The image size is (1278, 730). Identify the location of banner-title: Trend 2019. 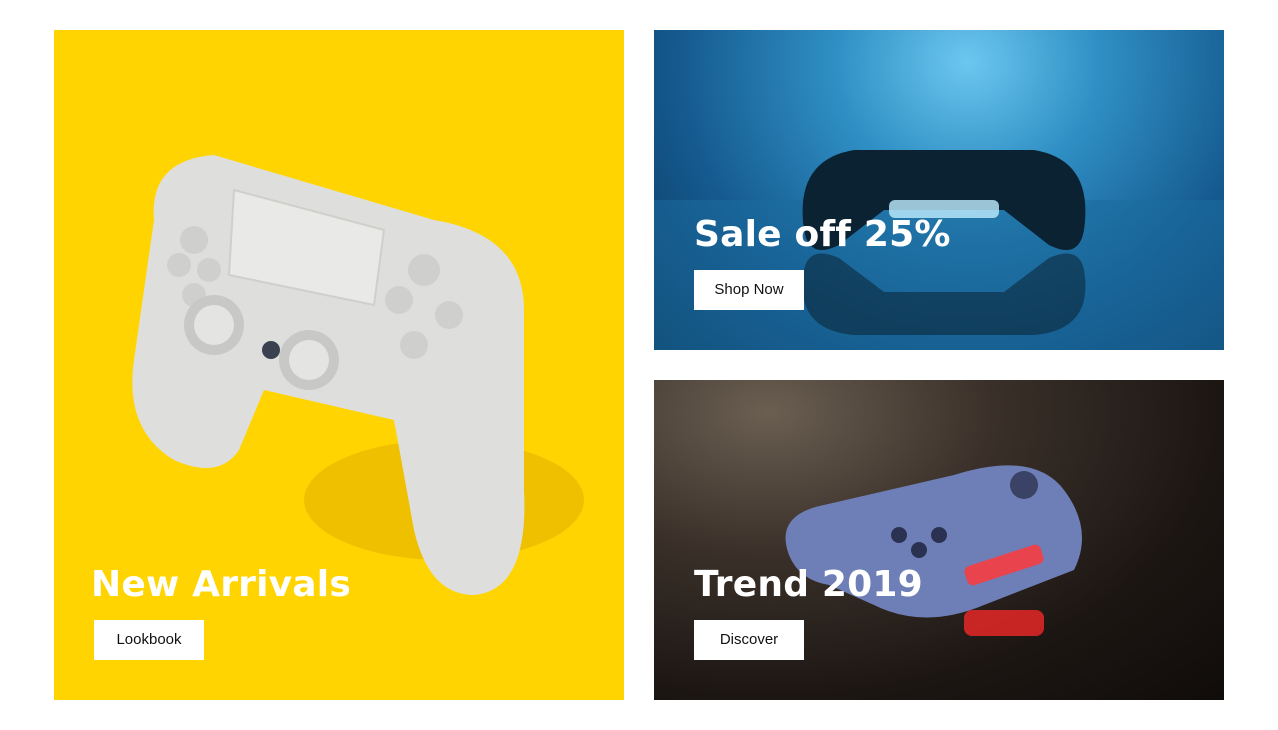
(808, 584).